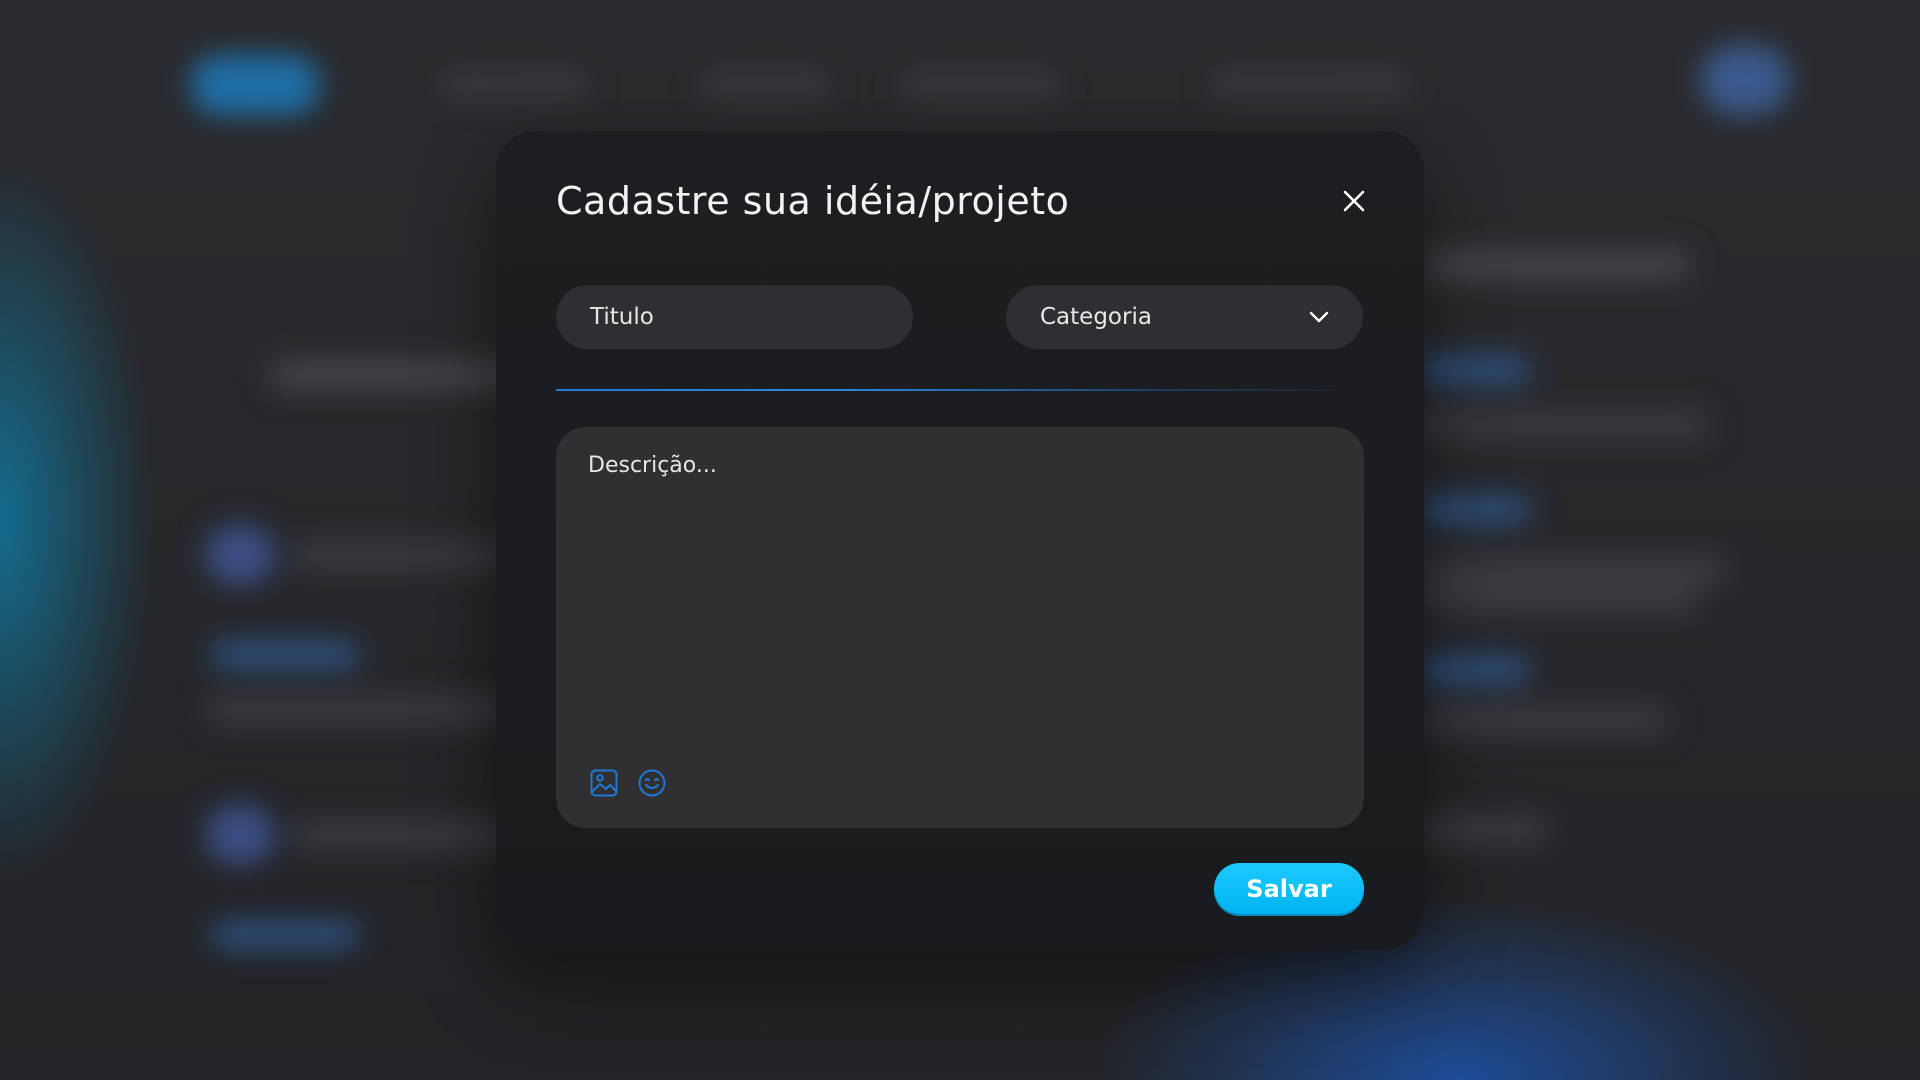 This screenshot has height=1080, width=1920. I want to click on close-button, so click(1354, 201).